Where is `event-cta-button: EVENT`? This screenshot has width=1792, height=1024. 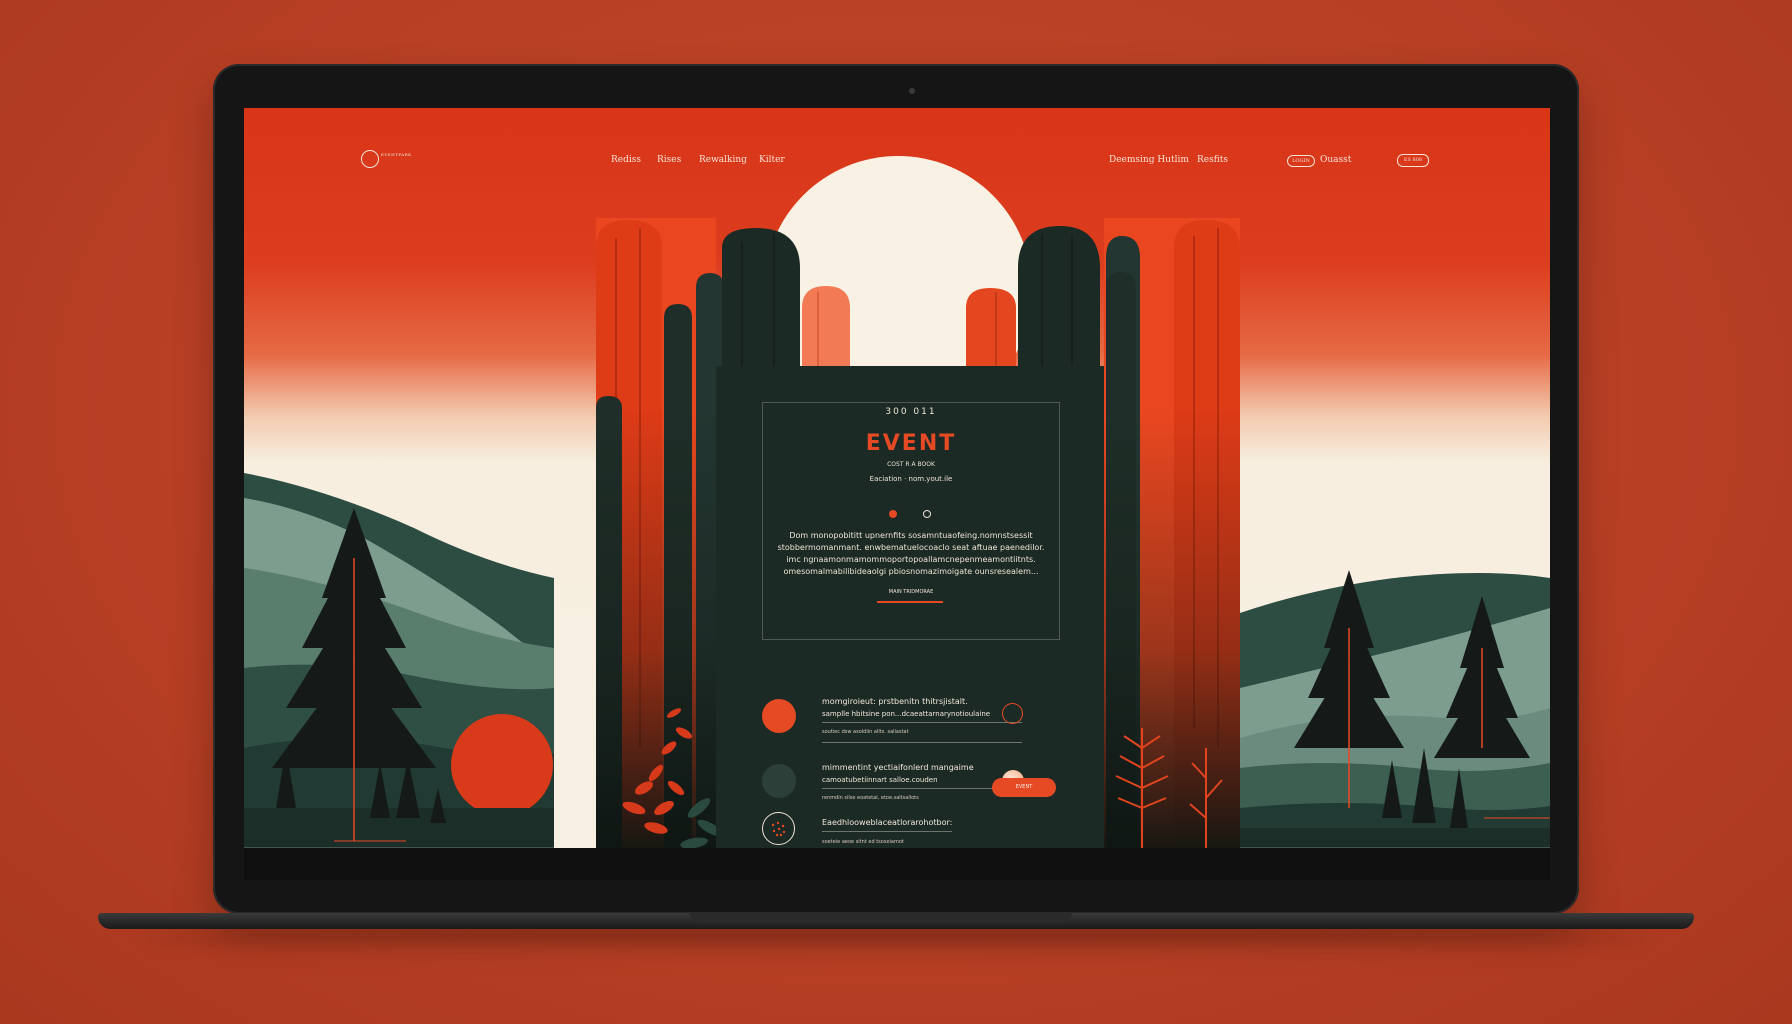 event-cta-button: EVENT is located at coordinates (1024, 787).